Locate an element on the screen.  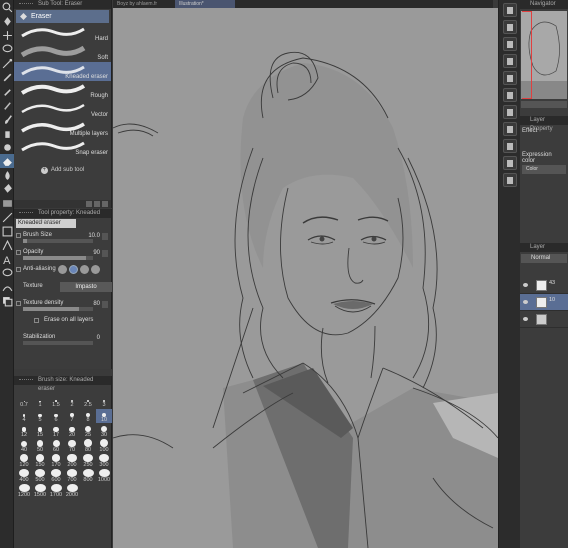
figure-tool-icon is located at coordinates (7, 217).